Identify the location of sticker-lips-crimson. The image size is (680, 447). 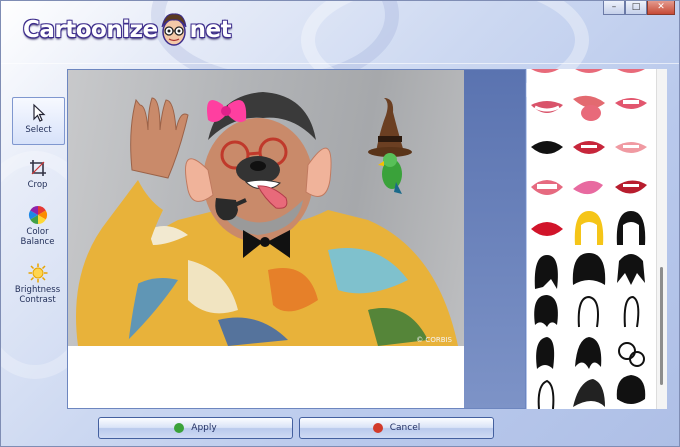
(631, 187).